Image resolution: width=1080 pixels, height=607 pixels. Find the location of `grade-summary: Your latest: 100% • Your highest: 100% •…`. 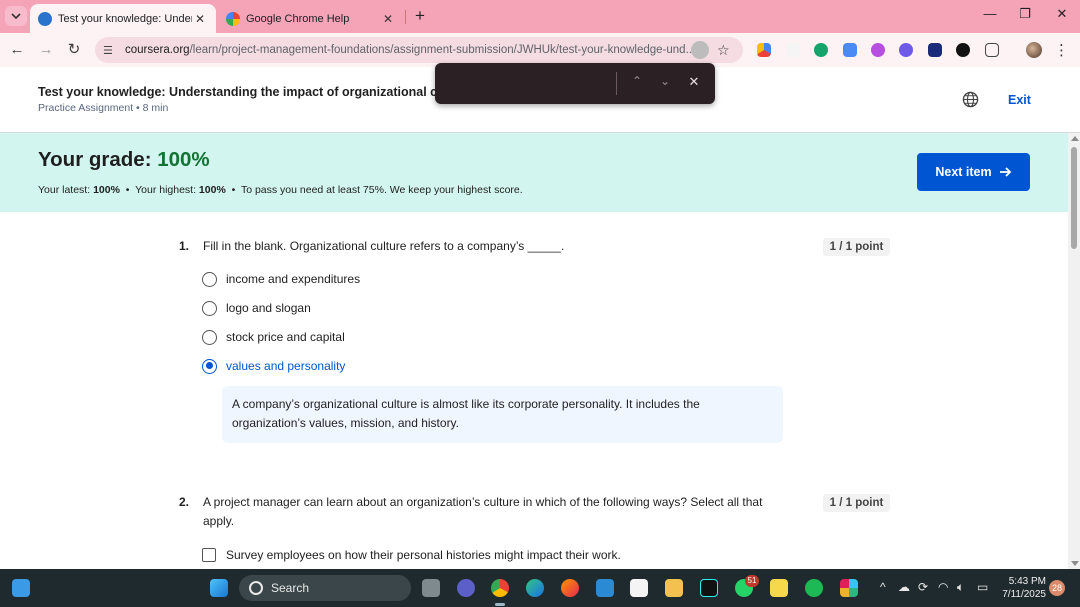

grade-summary: Your latest: 100% • Your highest: 100% •… is located at coordinates (280, 190).